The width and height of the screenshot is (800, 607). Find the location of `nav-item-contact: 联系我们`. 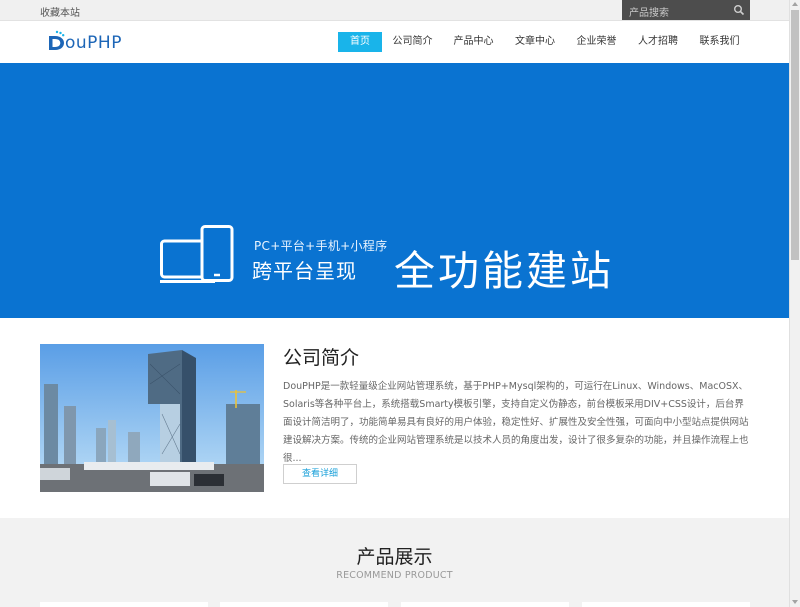

nav-item-contact: 联系我们 is located at coordinates (719, 42).